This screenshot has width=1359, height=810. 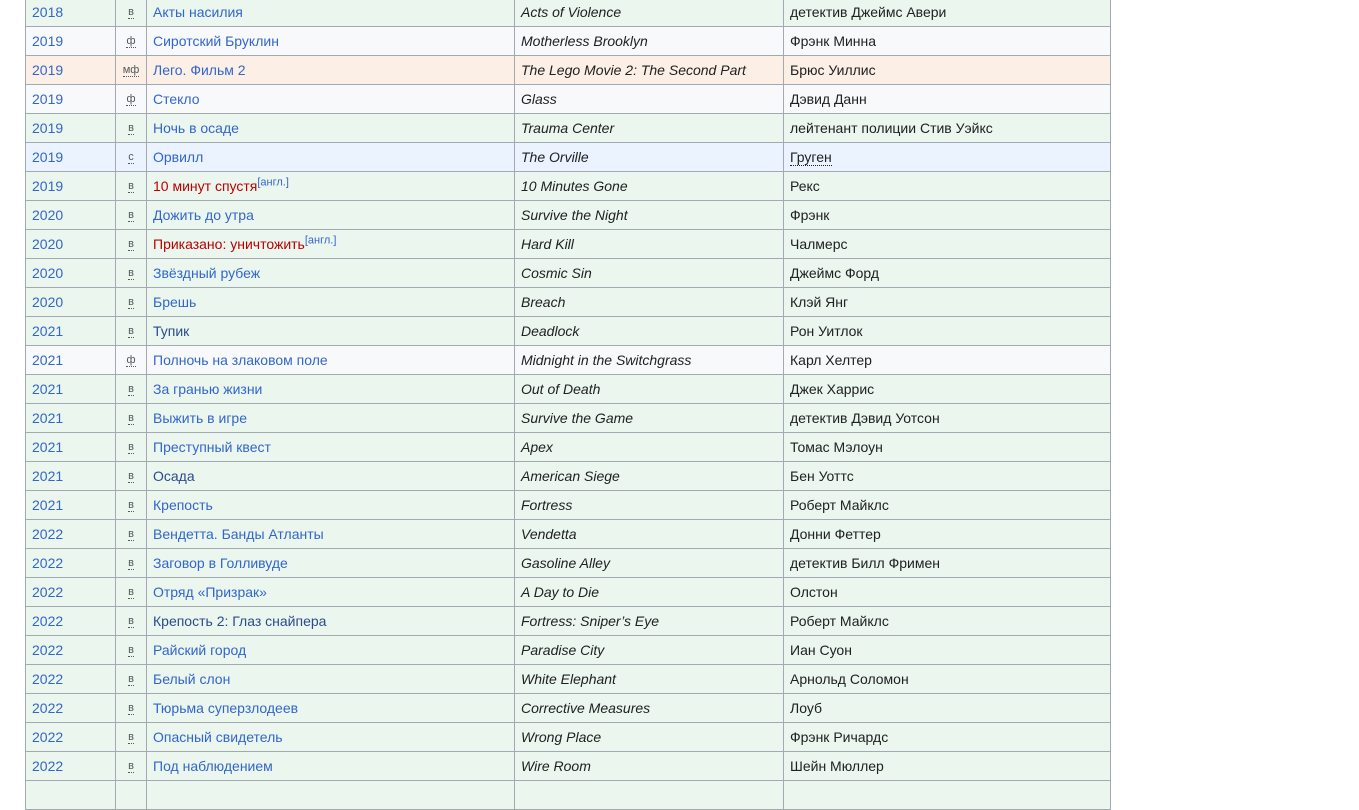 I want to click on film-title-link: Дожить до утра, so click(x=203, y=215).